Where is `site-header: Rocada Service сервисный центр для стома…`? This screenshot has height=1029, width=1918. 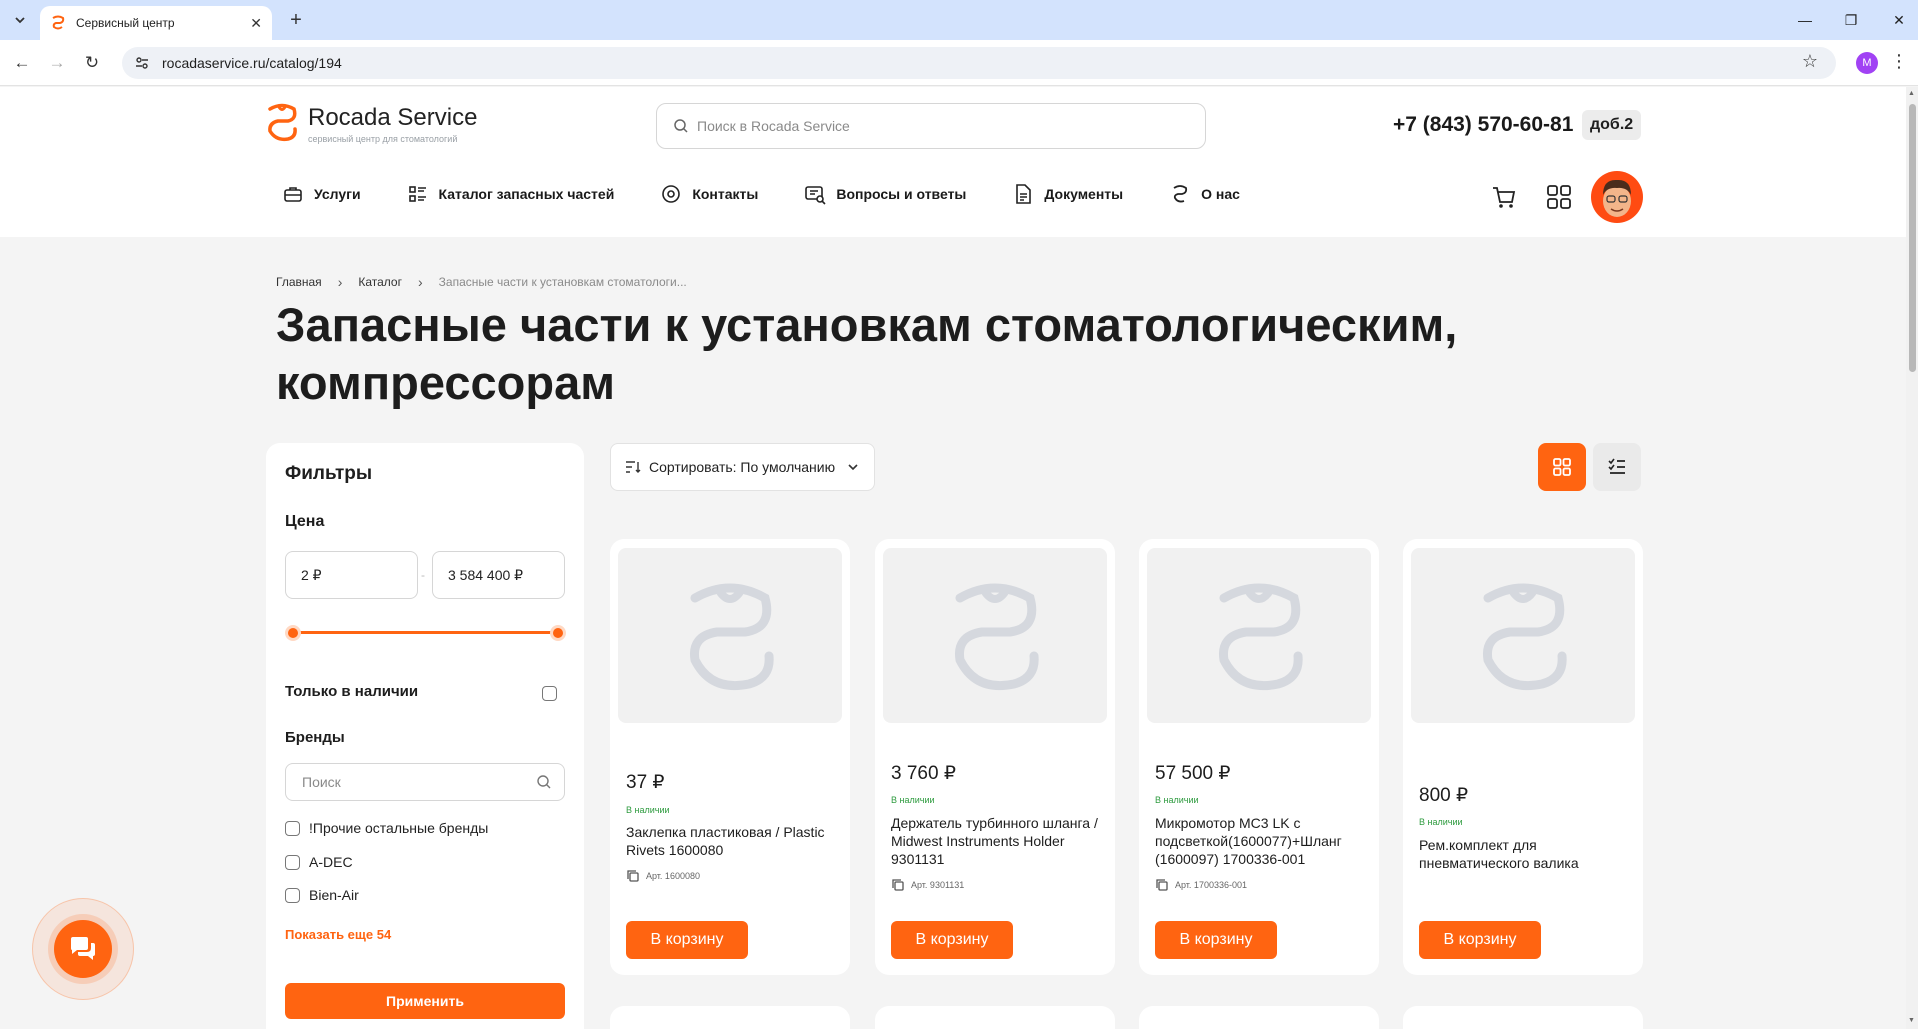 site-header: Rocada Service сервисный центр для стома… is located at coordinates (953, 162).